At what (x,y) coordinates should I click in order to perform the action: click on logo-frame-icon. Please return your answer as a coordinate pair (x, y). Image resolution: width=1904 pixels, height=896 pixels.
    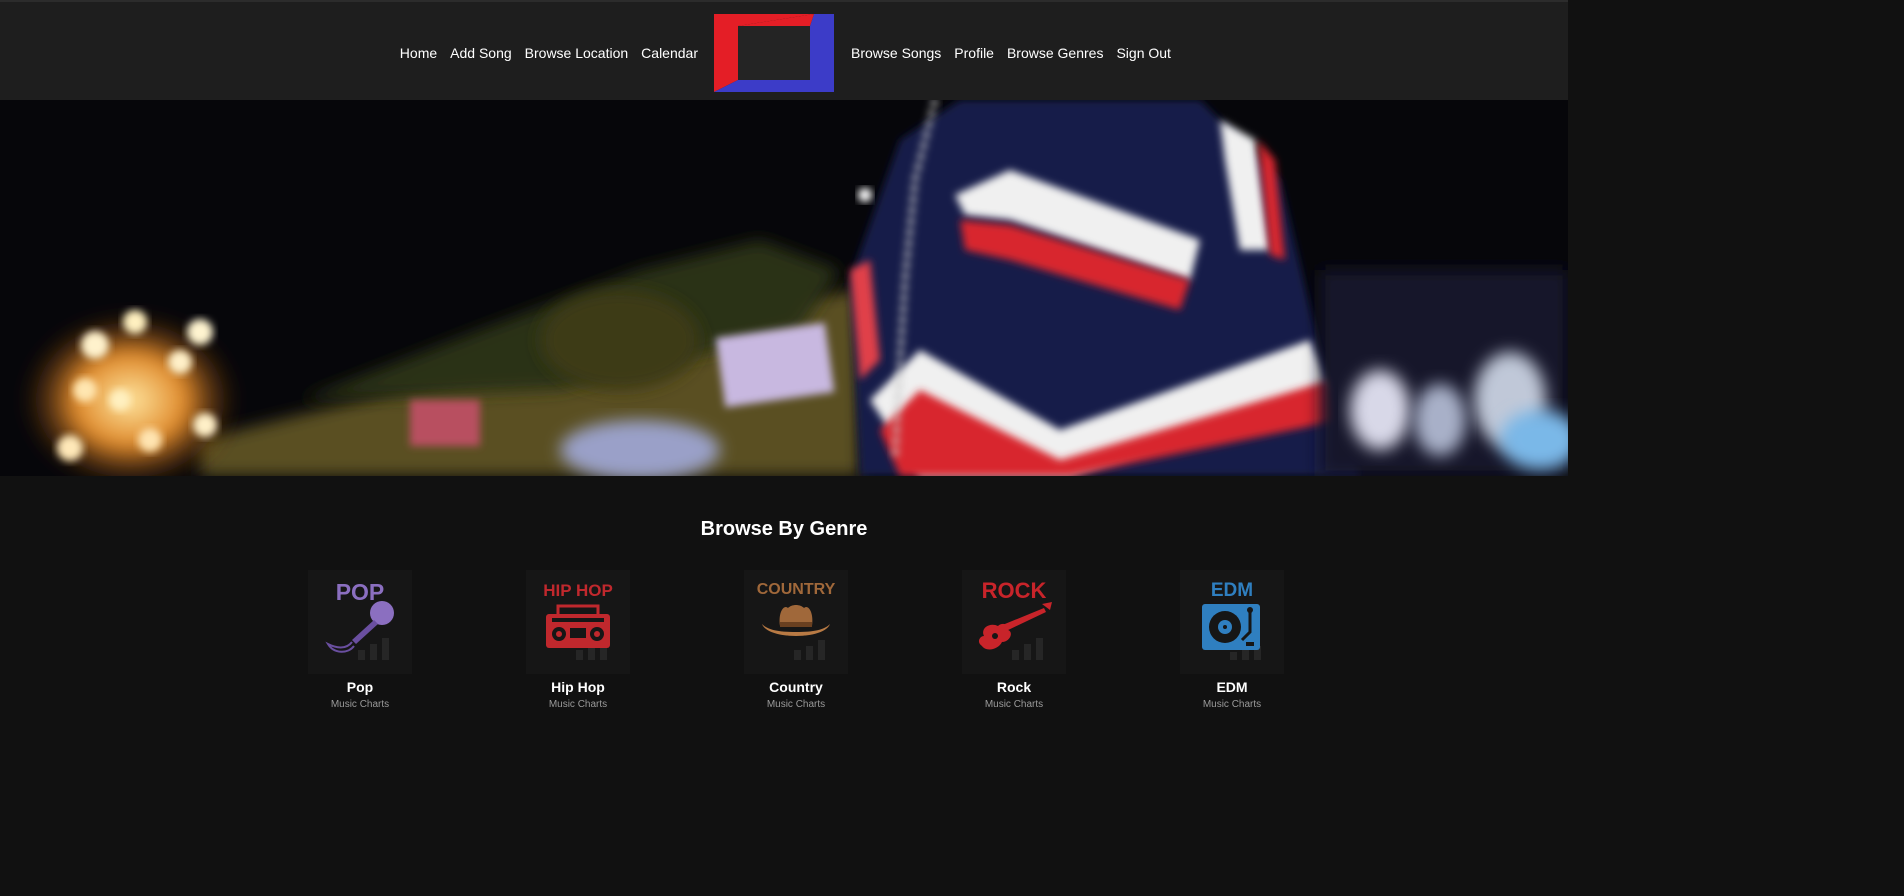
    Looking at the image, I should click on (774, 53).